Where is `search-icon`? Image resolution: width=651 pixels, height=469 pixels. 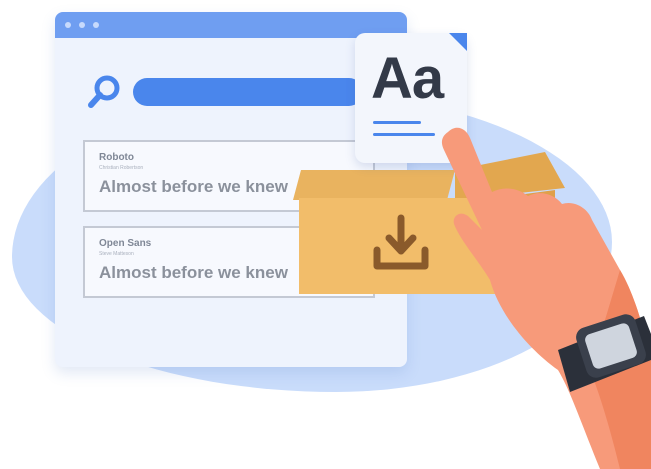 search-icon is located at coordinates (104, 91).